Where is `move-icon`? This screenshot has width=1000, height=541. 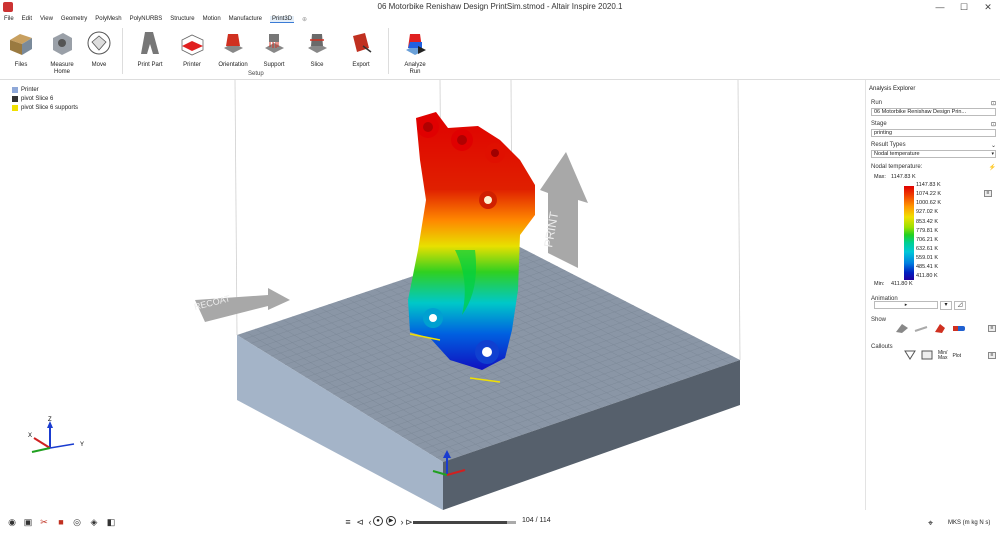 move-icon is located at coordinates (99, 43).